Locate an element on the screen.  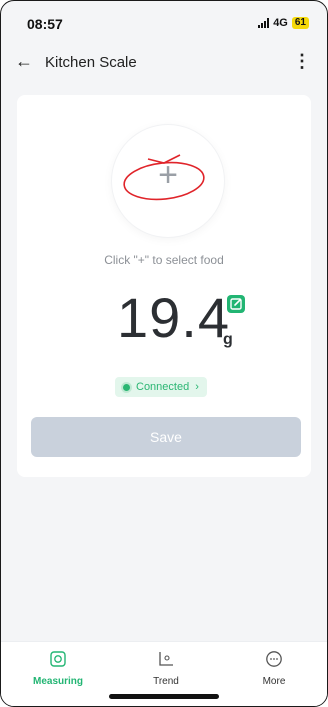
select-food-hint: Click "+" to select food is located at coordinates (164, 260).